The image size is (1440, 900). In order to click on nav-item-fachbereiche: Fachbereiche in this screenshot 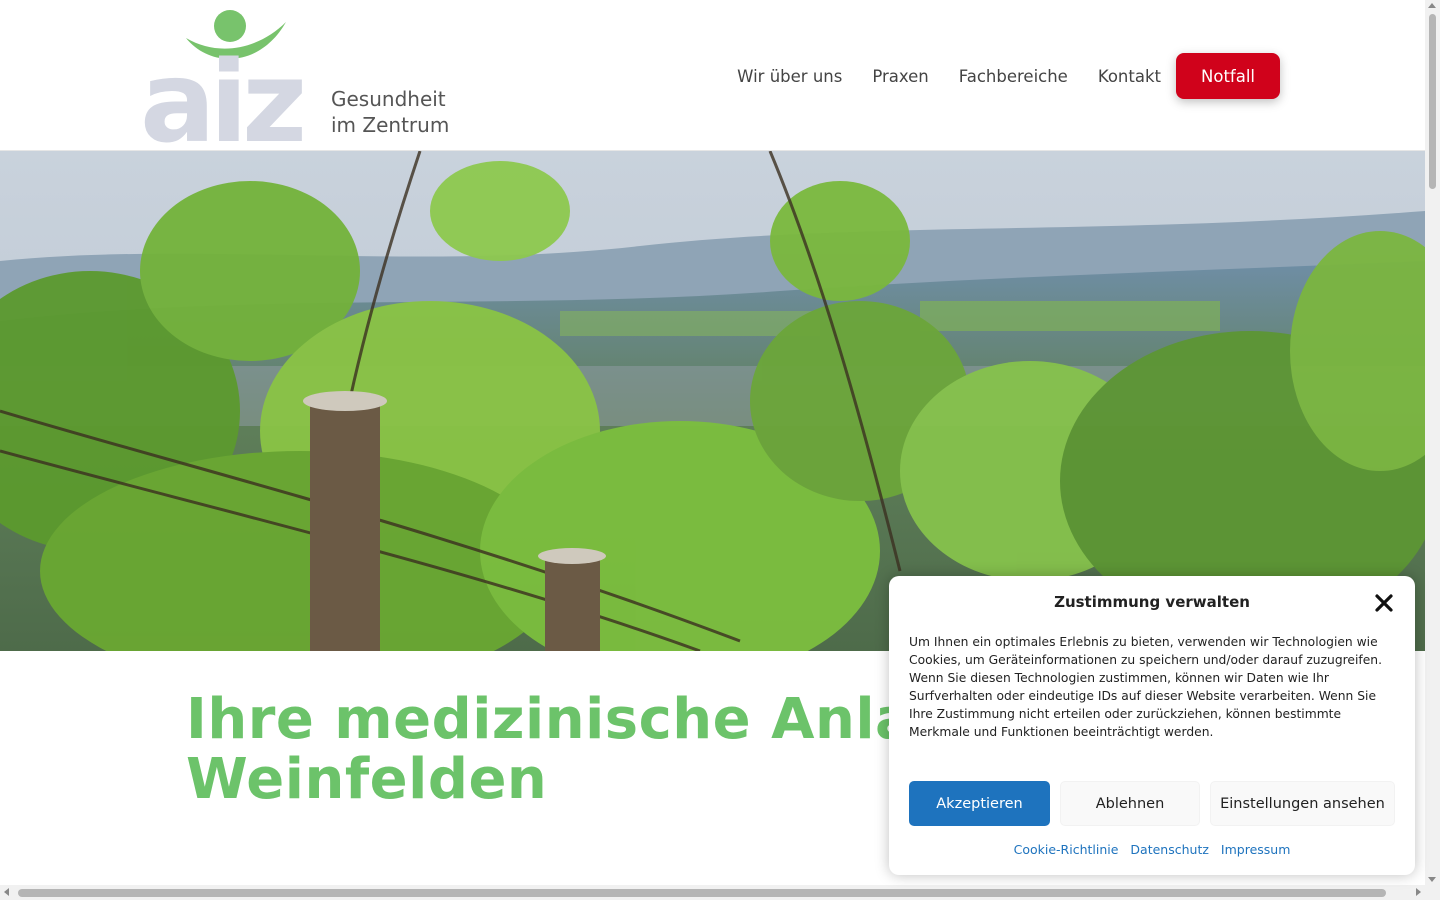, I will do `click(1013, 76)`.